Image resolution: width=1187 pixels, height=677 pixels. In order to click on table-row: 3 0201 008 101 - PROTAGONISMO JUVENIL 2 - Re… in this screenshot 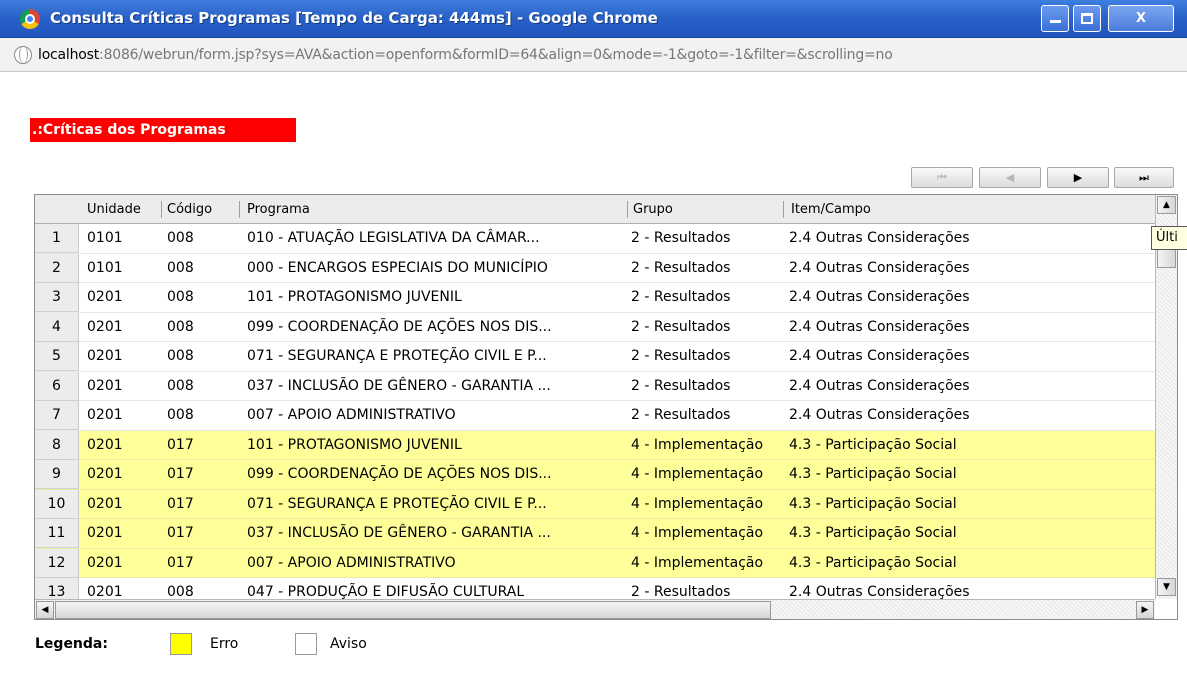, I will do `click(595, 298)`.